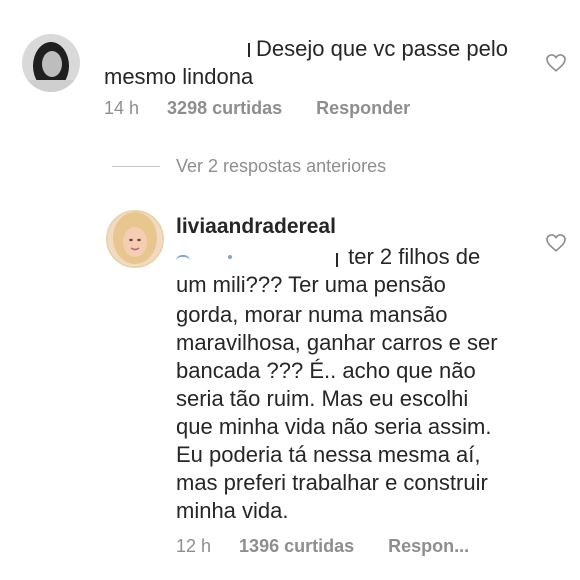 This screenshot has height=580, width=580. What do you see at coordinates (382, 48) in the screenshot?
I see `comment1-text: Desejo que vc passe pelo` at bounding box center [382, 48].